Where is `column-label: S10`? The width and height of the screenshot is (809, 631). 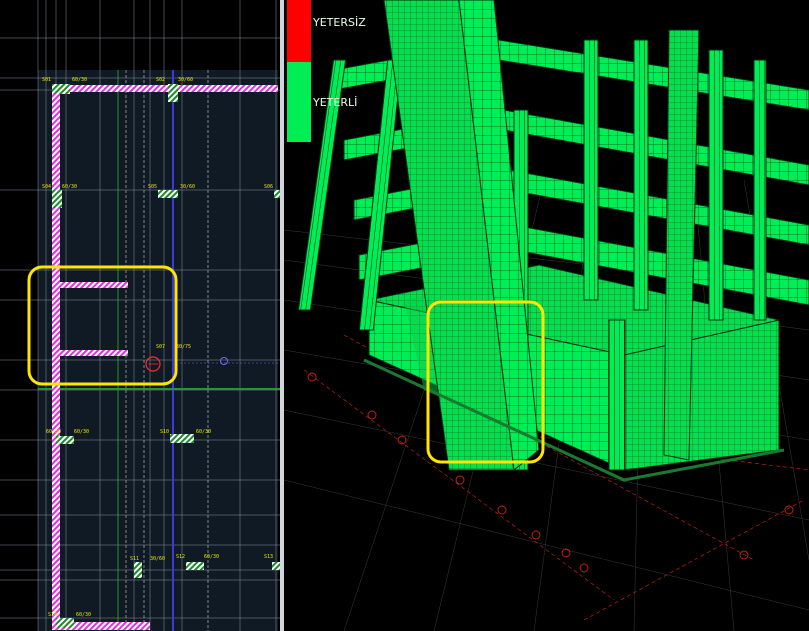
column-label: S10 is located at coordinates (164, 432).